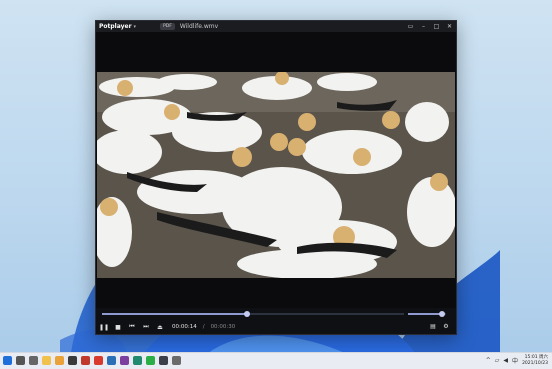  I want to click on task-view-icon, so click(33, 360).